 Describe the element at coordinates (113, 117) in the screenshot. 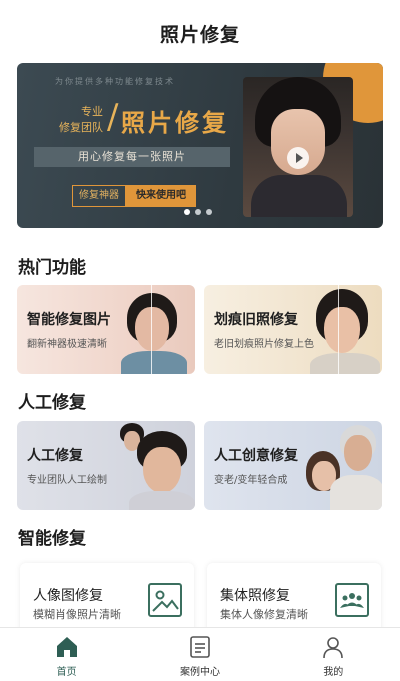

I see `banner-slash: /` at that location.